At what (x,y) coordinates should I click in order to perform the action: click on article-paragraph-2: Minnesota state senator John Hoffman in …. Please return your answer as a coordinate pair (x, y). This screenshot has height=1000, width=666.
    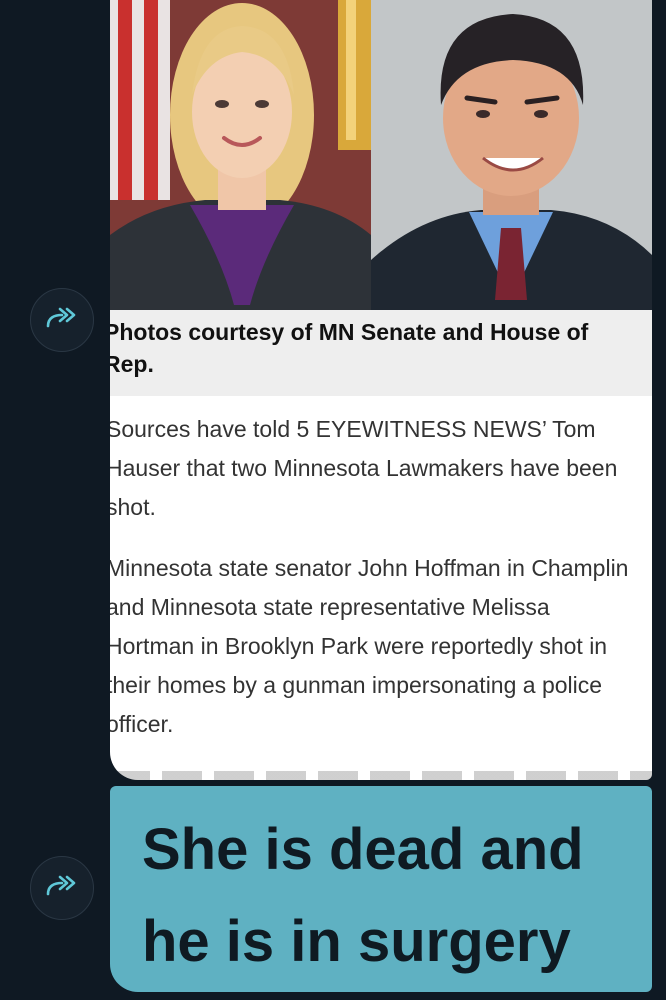
    Looking at the image, I should click on (369, 646).